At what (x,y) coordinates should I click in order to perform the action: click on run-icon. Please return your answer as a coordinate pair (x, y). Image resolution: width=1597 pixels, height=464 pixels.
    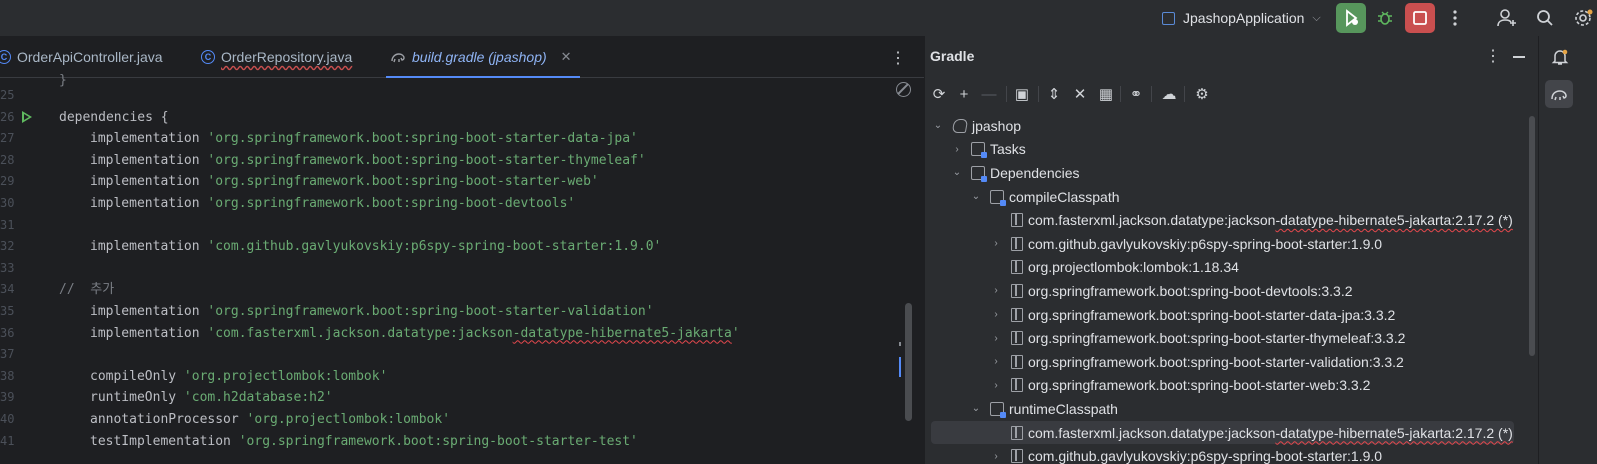
    Looking at the image, I should click on (1352, 18).